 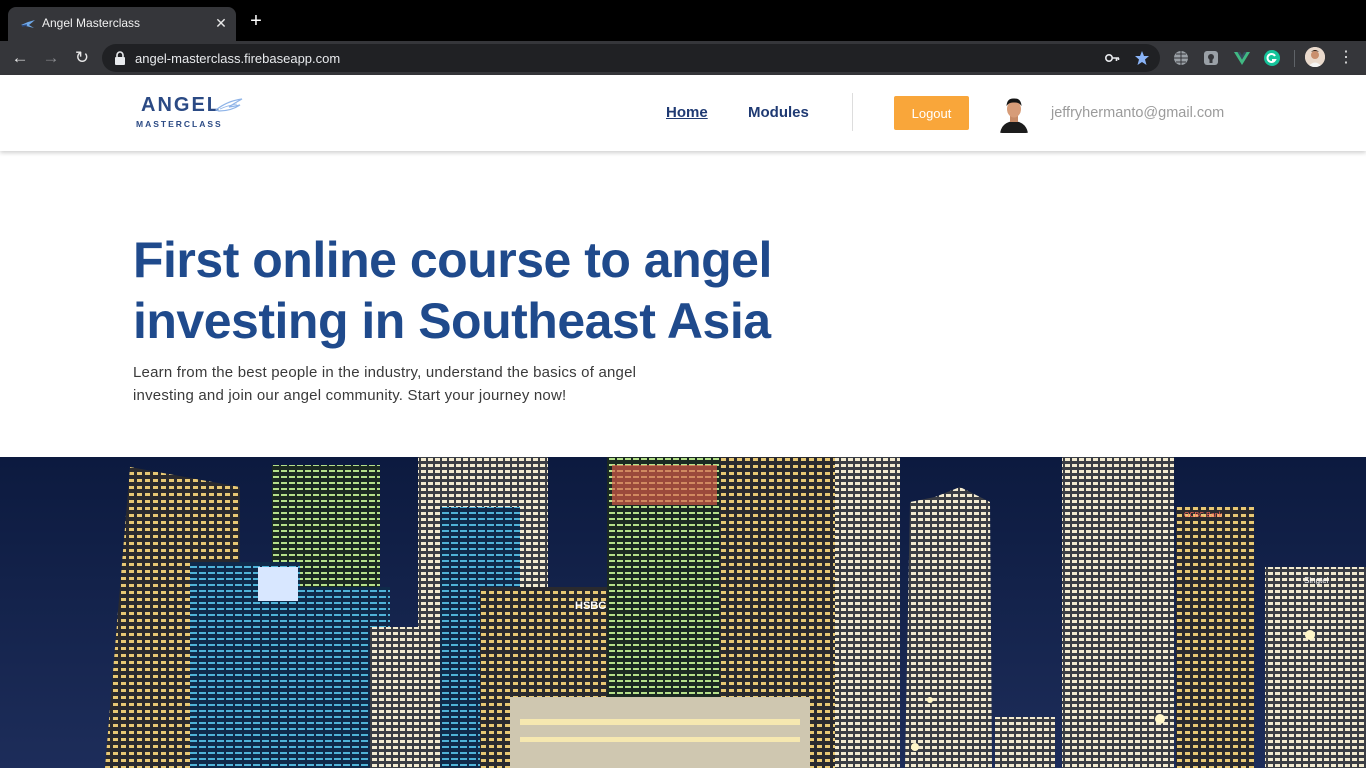 What do you see at coordinates (1272, 58) in the screenshot?
I see `grammarly-icon` at bounding box center [1272, 58].